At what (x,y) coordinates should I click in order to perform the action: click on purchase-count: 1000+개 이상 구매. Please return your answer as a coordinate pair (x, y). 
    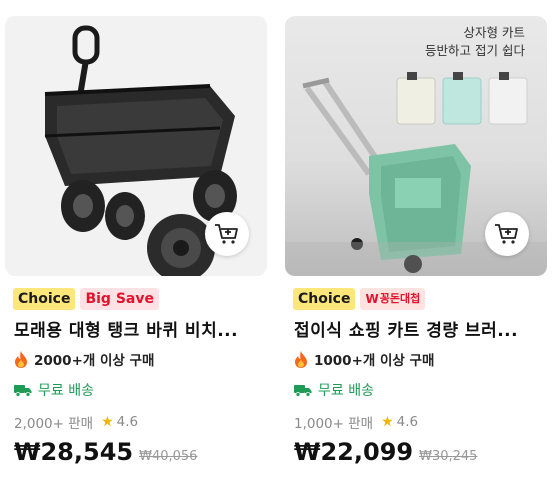
    Looking at the image, I should click on (364, 359).